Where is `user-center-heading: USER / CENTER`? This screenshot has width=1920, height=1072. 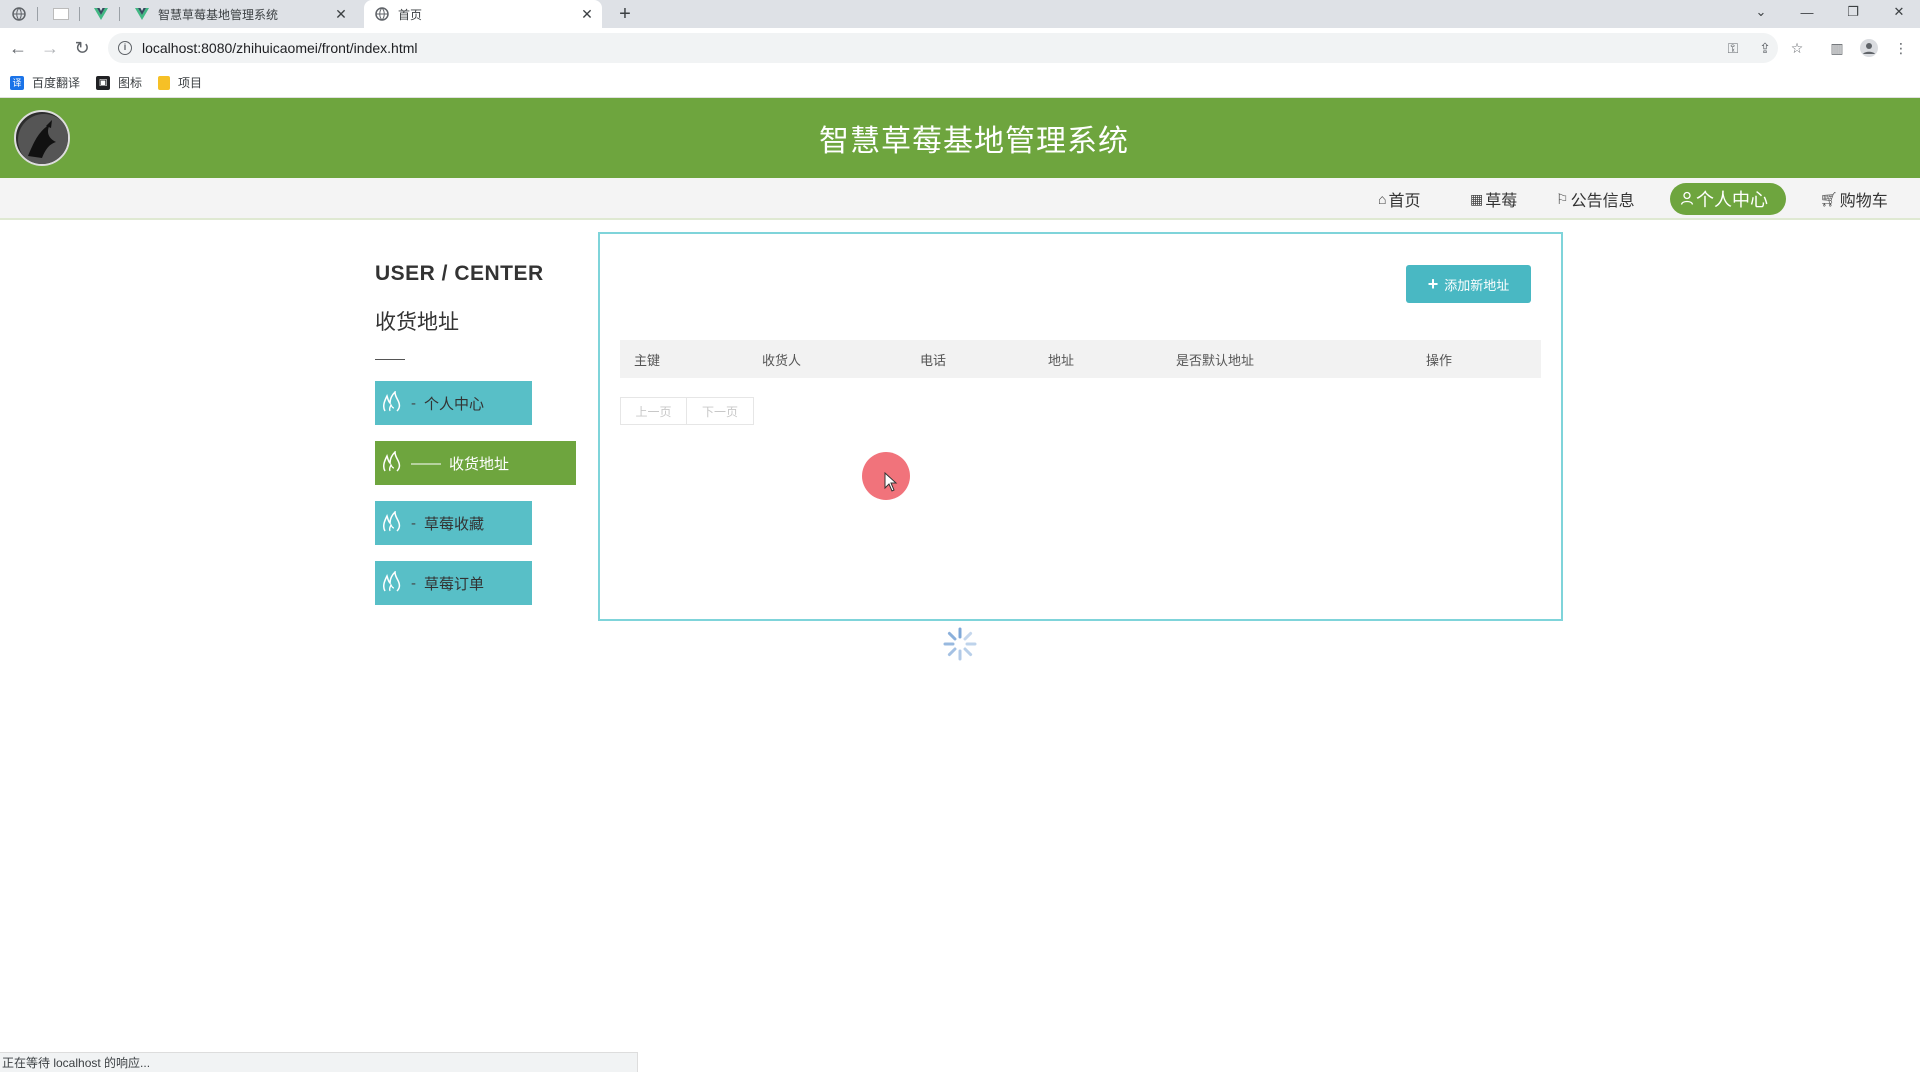
user-center-heading: USER / CENTER is located at coordinates (459, 273).